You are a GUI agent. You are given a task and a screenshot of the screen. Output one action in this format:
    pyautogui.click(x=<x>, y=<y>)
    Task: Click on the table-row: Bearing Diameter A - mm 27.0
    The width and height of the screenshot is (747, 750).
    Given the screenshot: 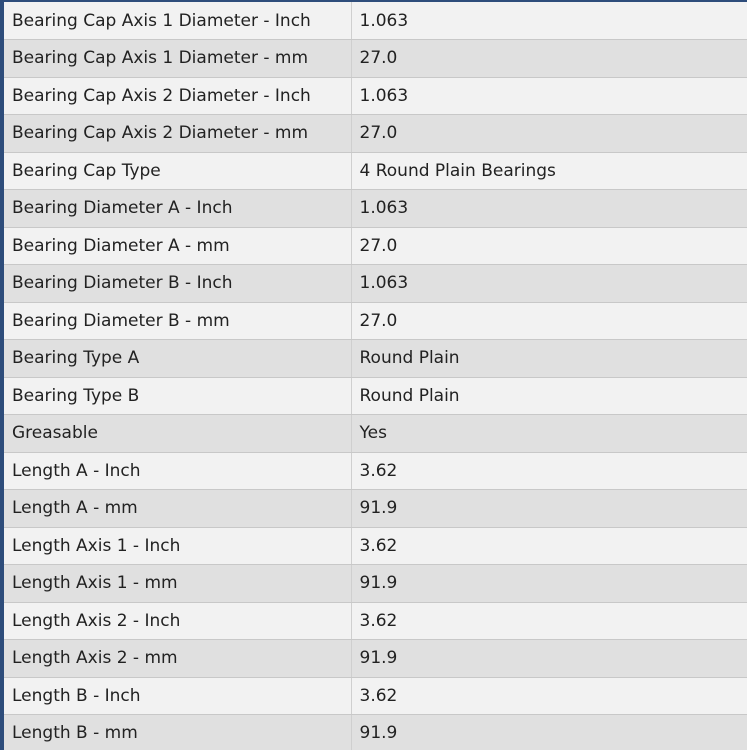 What is the action you would take?
    pyautogui.click(x=375, y=246)
    